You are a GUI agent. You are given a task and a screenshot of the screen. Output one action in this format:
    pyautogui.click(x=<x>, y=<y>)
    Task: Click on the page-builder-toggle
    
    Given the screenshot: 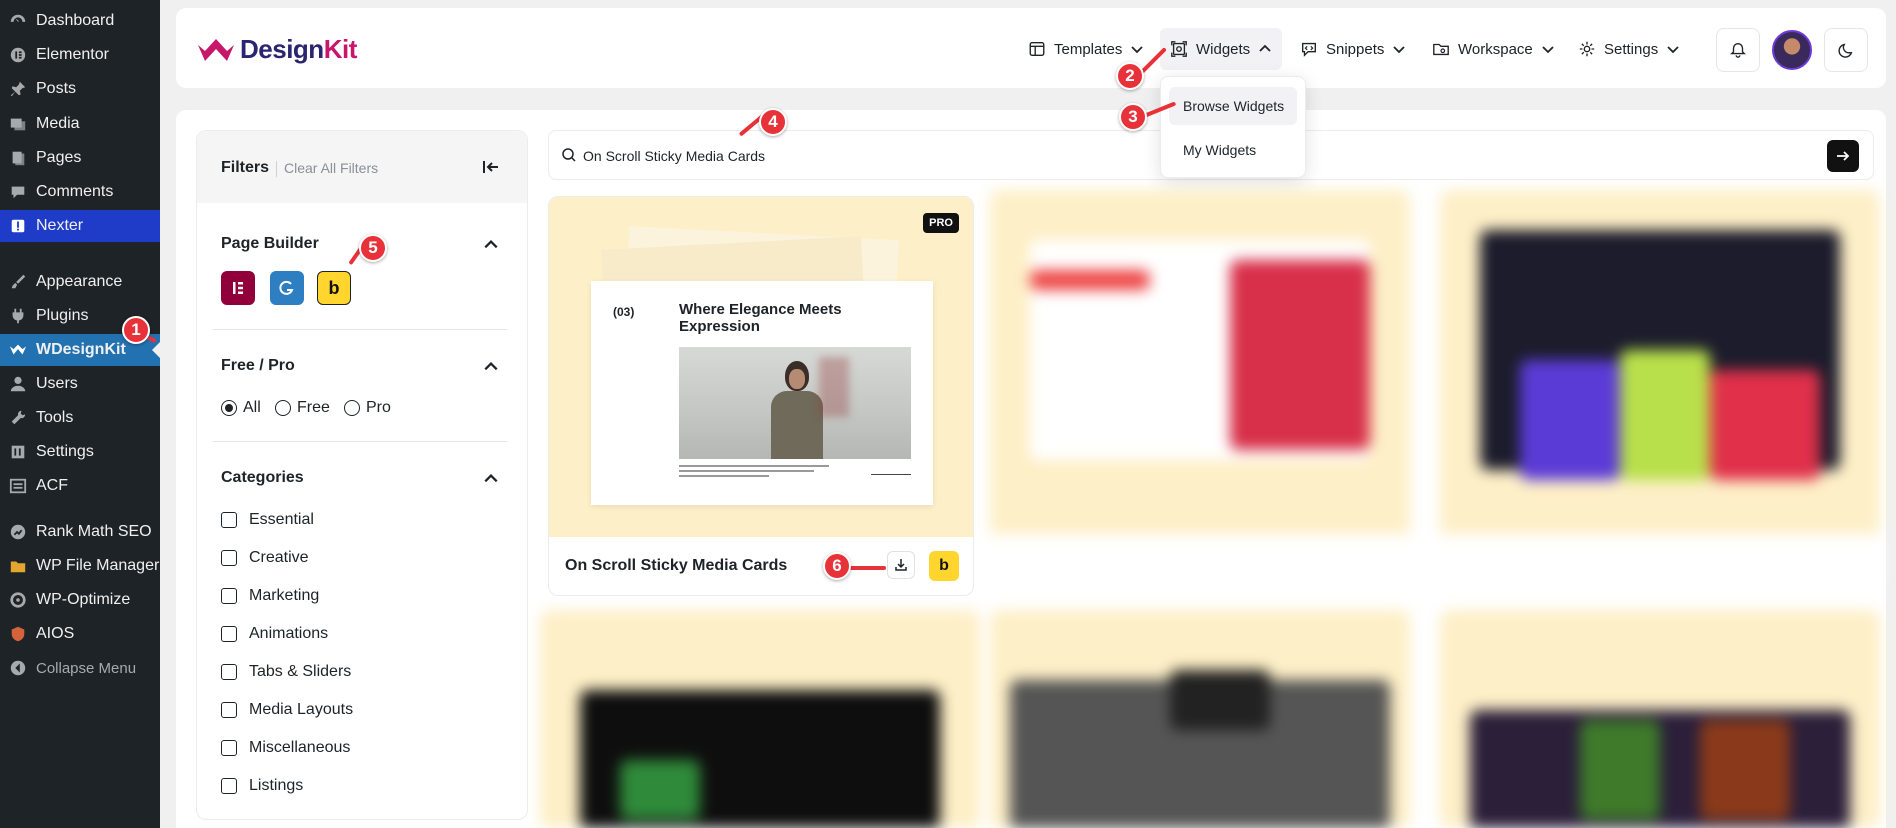 What is the action you would take?
    pyautogui.click(x=491, y=245)
    